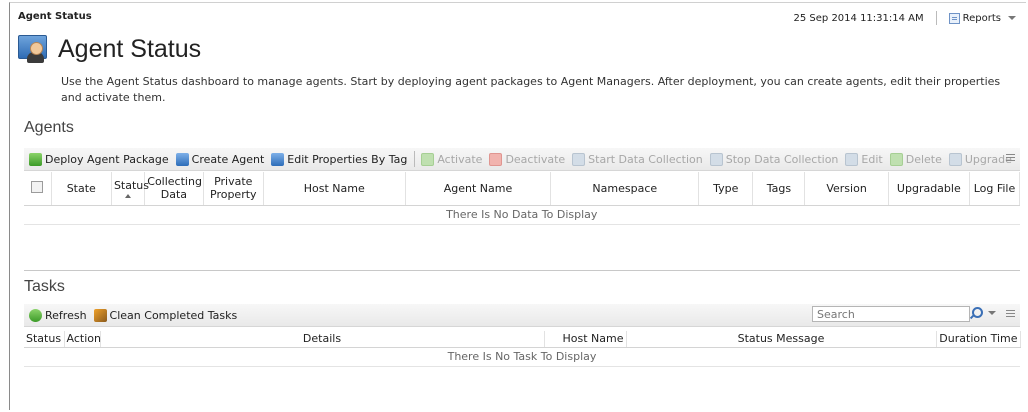 This screenshot has height=412, width=1028. I want to click on column-header-namespace: Namespace, so click(625, 189).